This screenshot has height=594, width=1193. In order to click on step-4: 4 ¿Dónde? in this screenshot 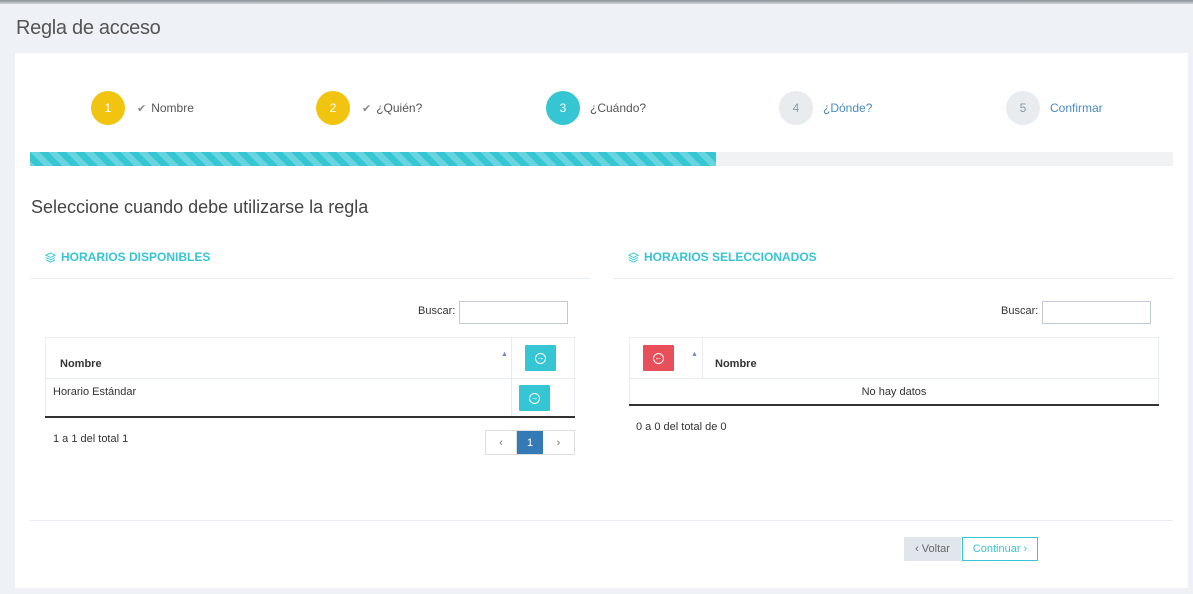, I will do `click(825, 108)`.